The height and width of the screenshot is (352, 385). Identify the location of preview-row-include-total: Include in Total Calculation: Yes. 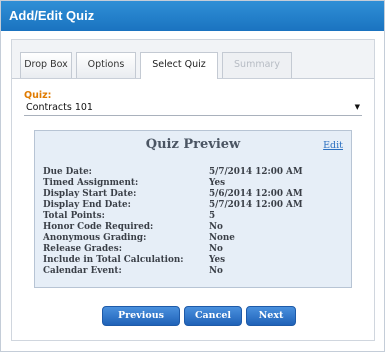
(193, 260).